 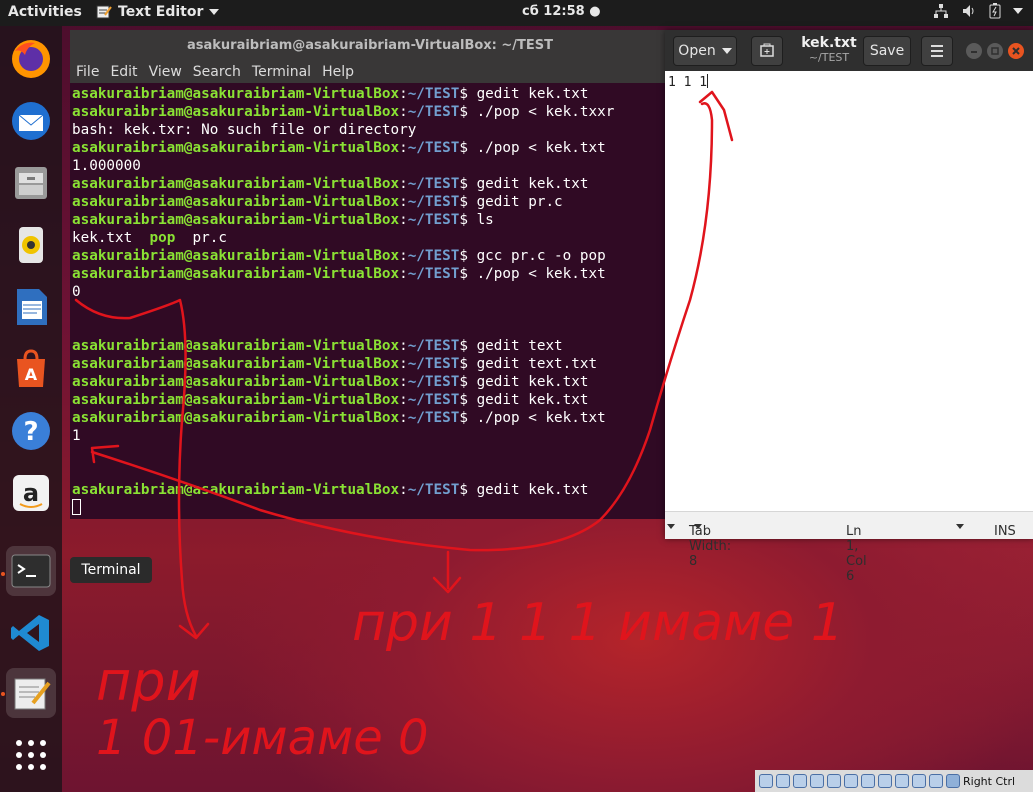 What do you see at coordinates (849, 547) in the screenshot?
I see `gedit-statusbar: Tab Width: 8 Ln 1, Col 6 INS` at bounding box center [849, 547].